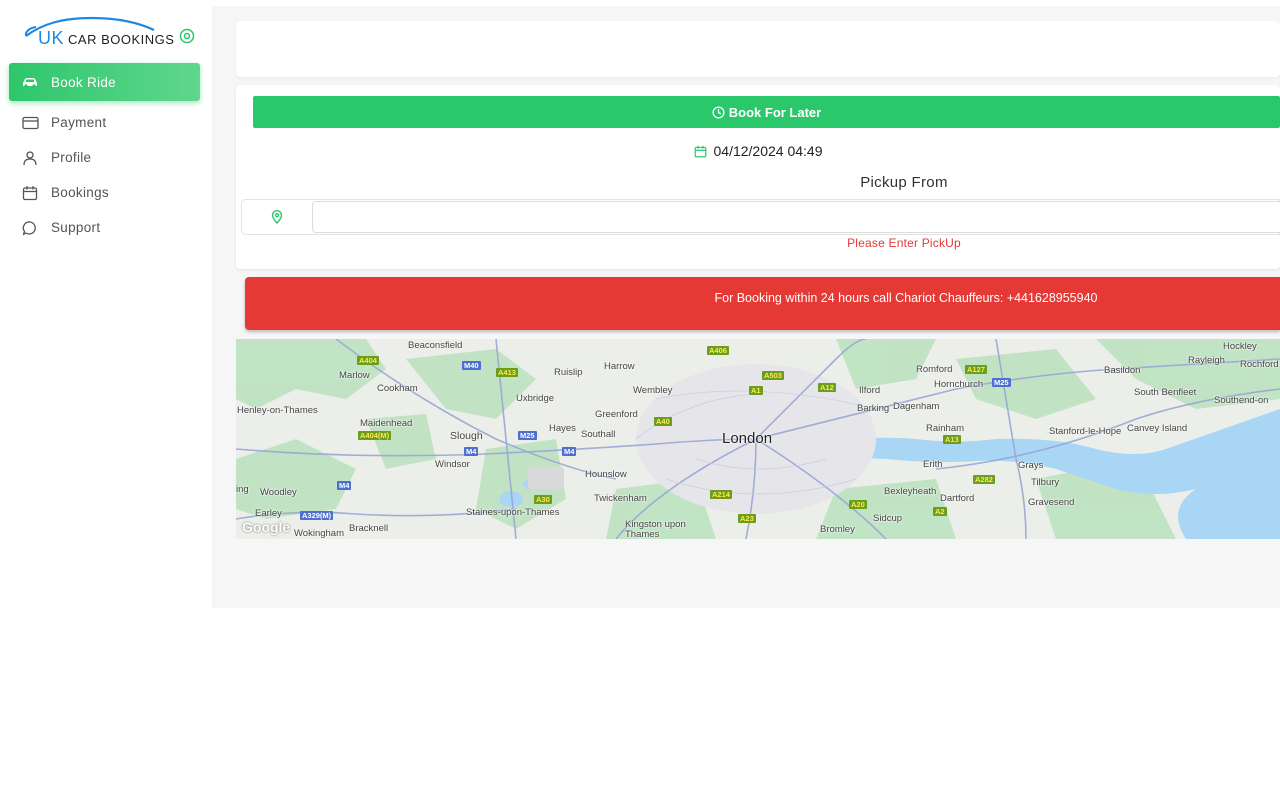 This screenshot has width=1280, height=800. Describe the element at coordinates (904, 243) in the screenshot. I see `pickup-error-message: Please Enter PickUp` at that location.